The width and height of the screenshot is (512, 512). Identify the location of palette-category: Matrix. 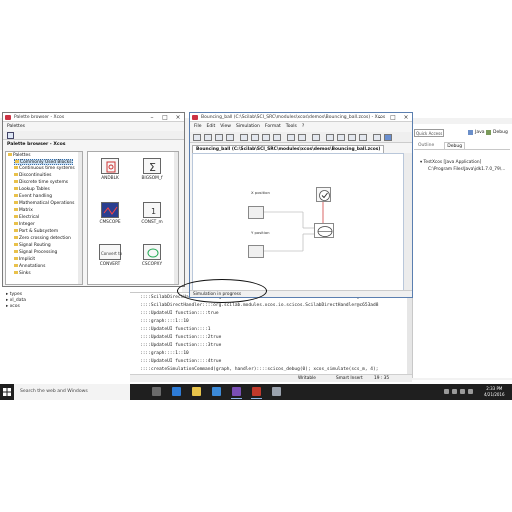
(23, 211).